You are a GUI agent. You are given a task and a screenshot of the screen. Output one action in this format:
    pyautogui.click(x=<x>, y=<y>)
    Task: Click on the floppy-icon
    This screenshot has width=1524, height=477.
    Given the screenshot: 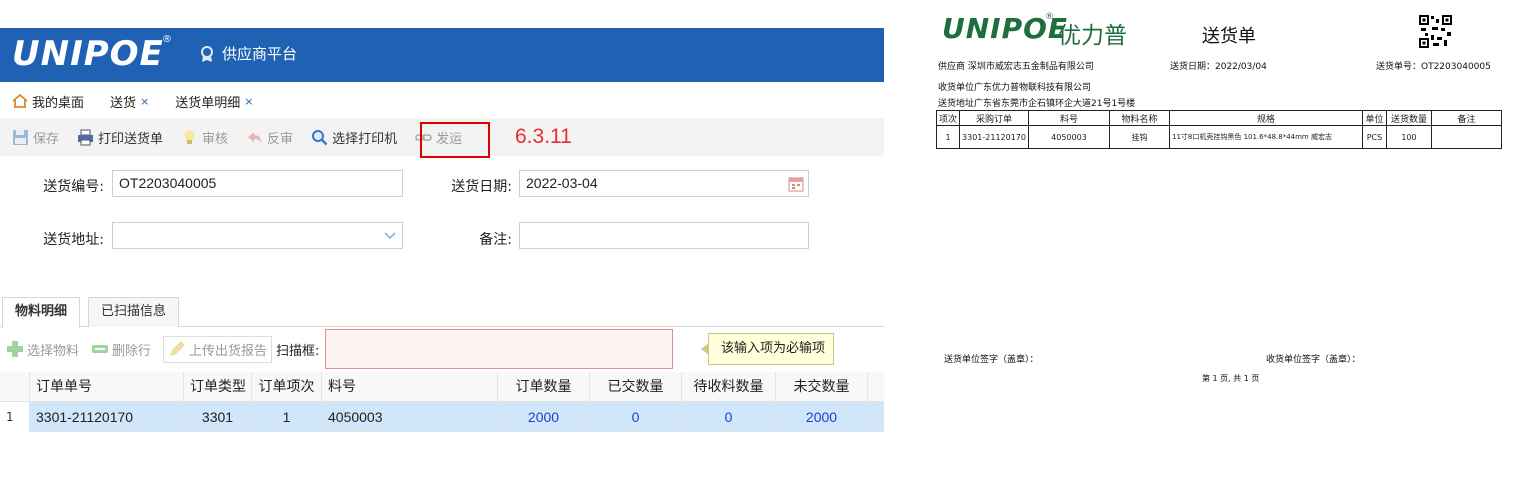 What is the action you would take?
    pyautogui.click(x=20, y=137)
    